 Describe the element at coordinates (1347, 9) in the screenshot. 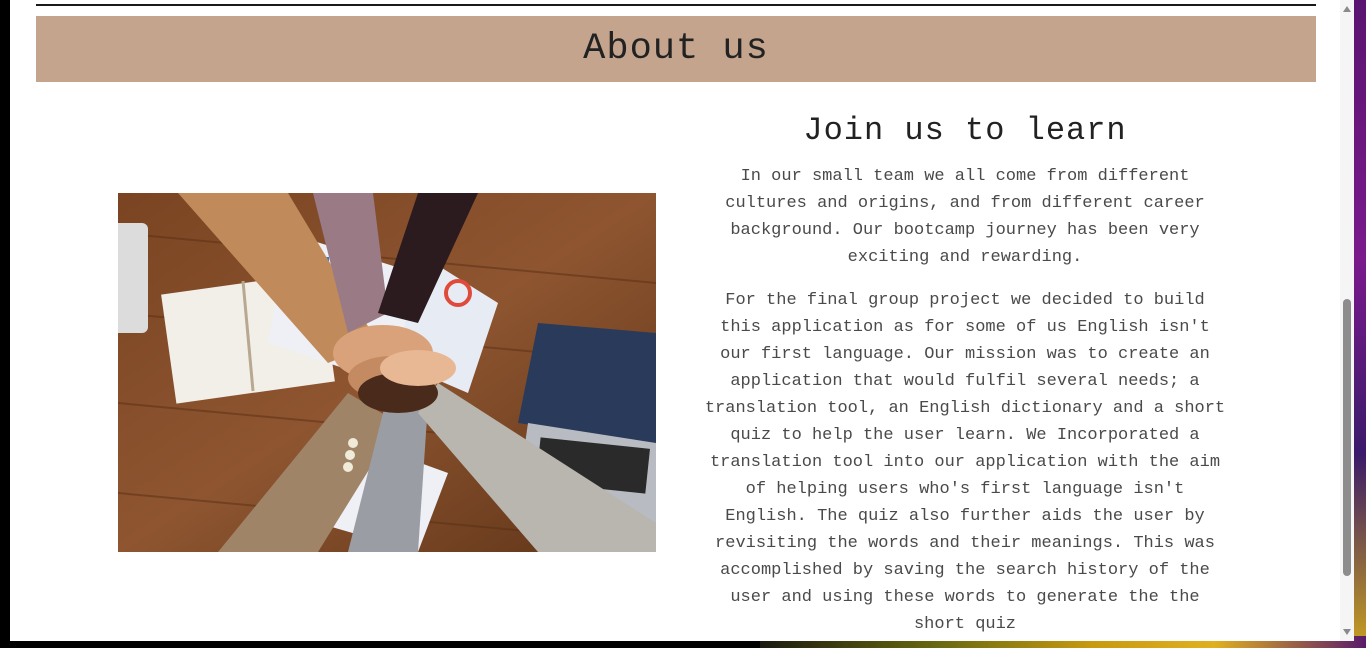

I see `scroll-up-arrow-icon` at that location.